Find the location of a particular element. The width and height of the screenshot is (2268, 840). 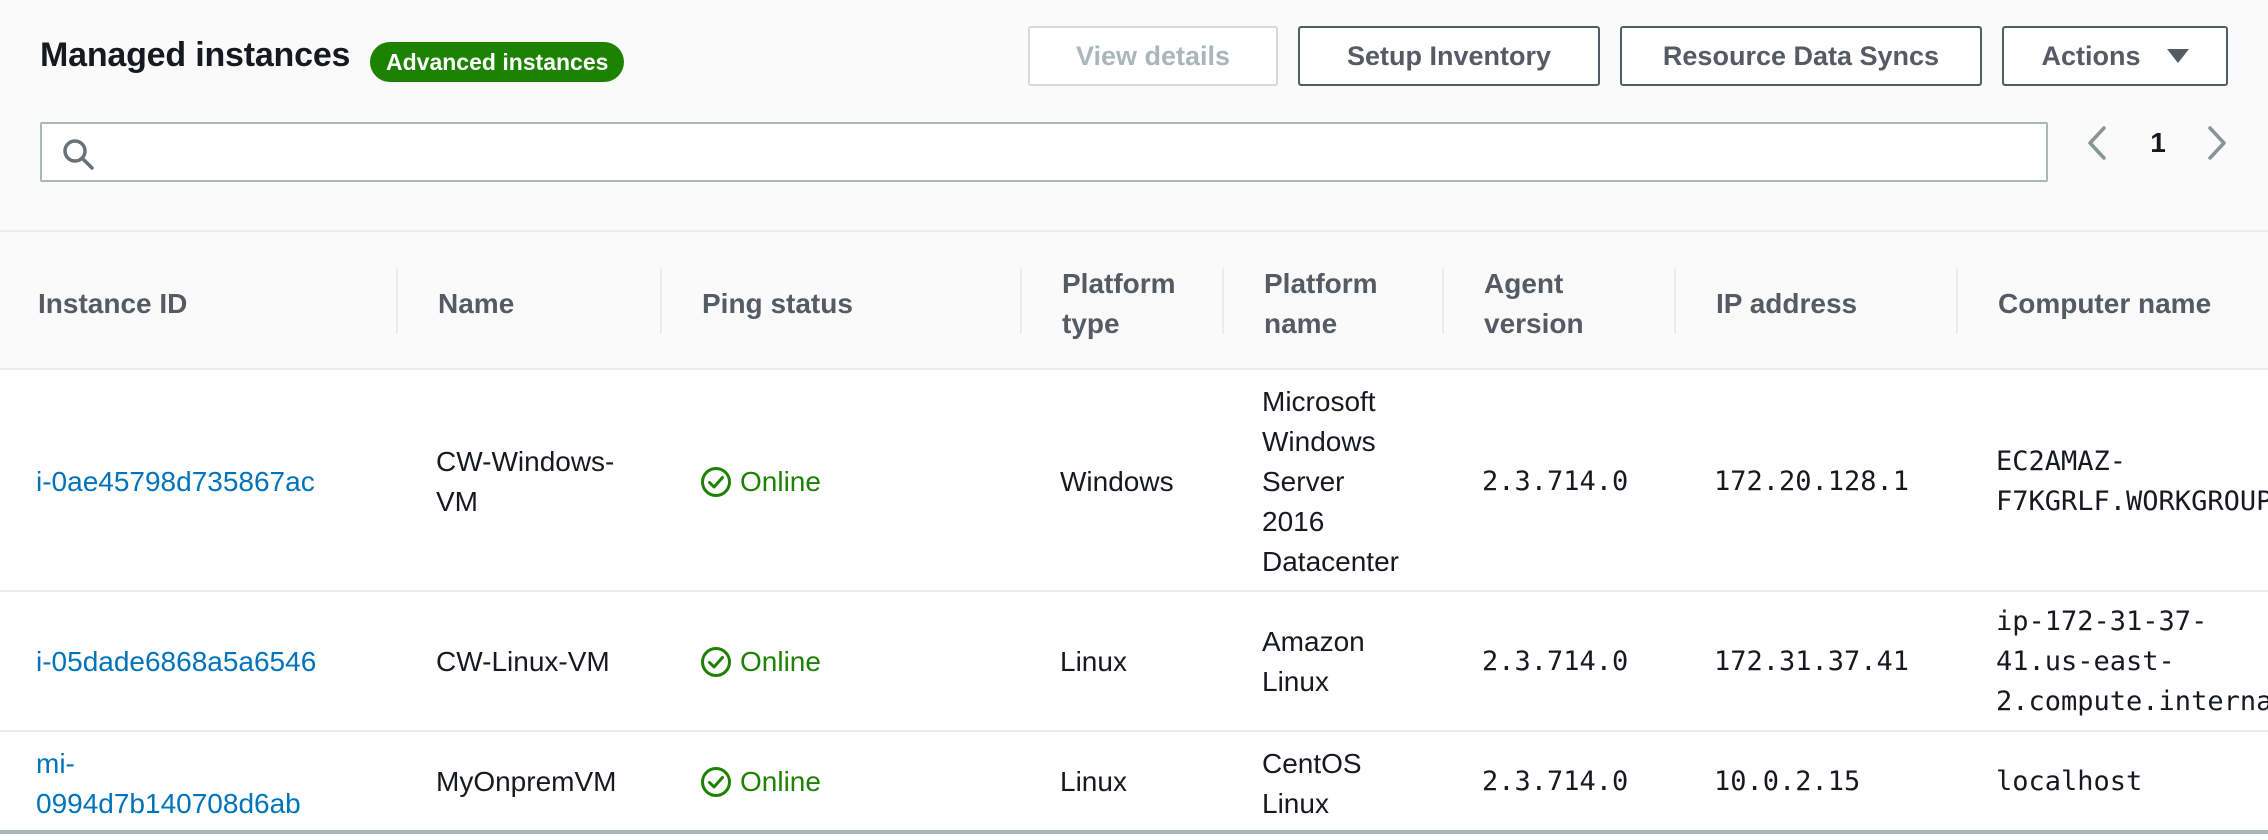

platform-name-line: Windows is located at coordinates (1319, 441).